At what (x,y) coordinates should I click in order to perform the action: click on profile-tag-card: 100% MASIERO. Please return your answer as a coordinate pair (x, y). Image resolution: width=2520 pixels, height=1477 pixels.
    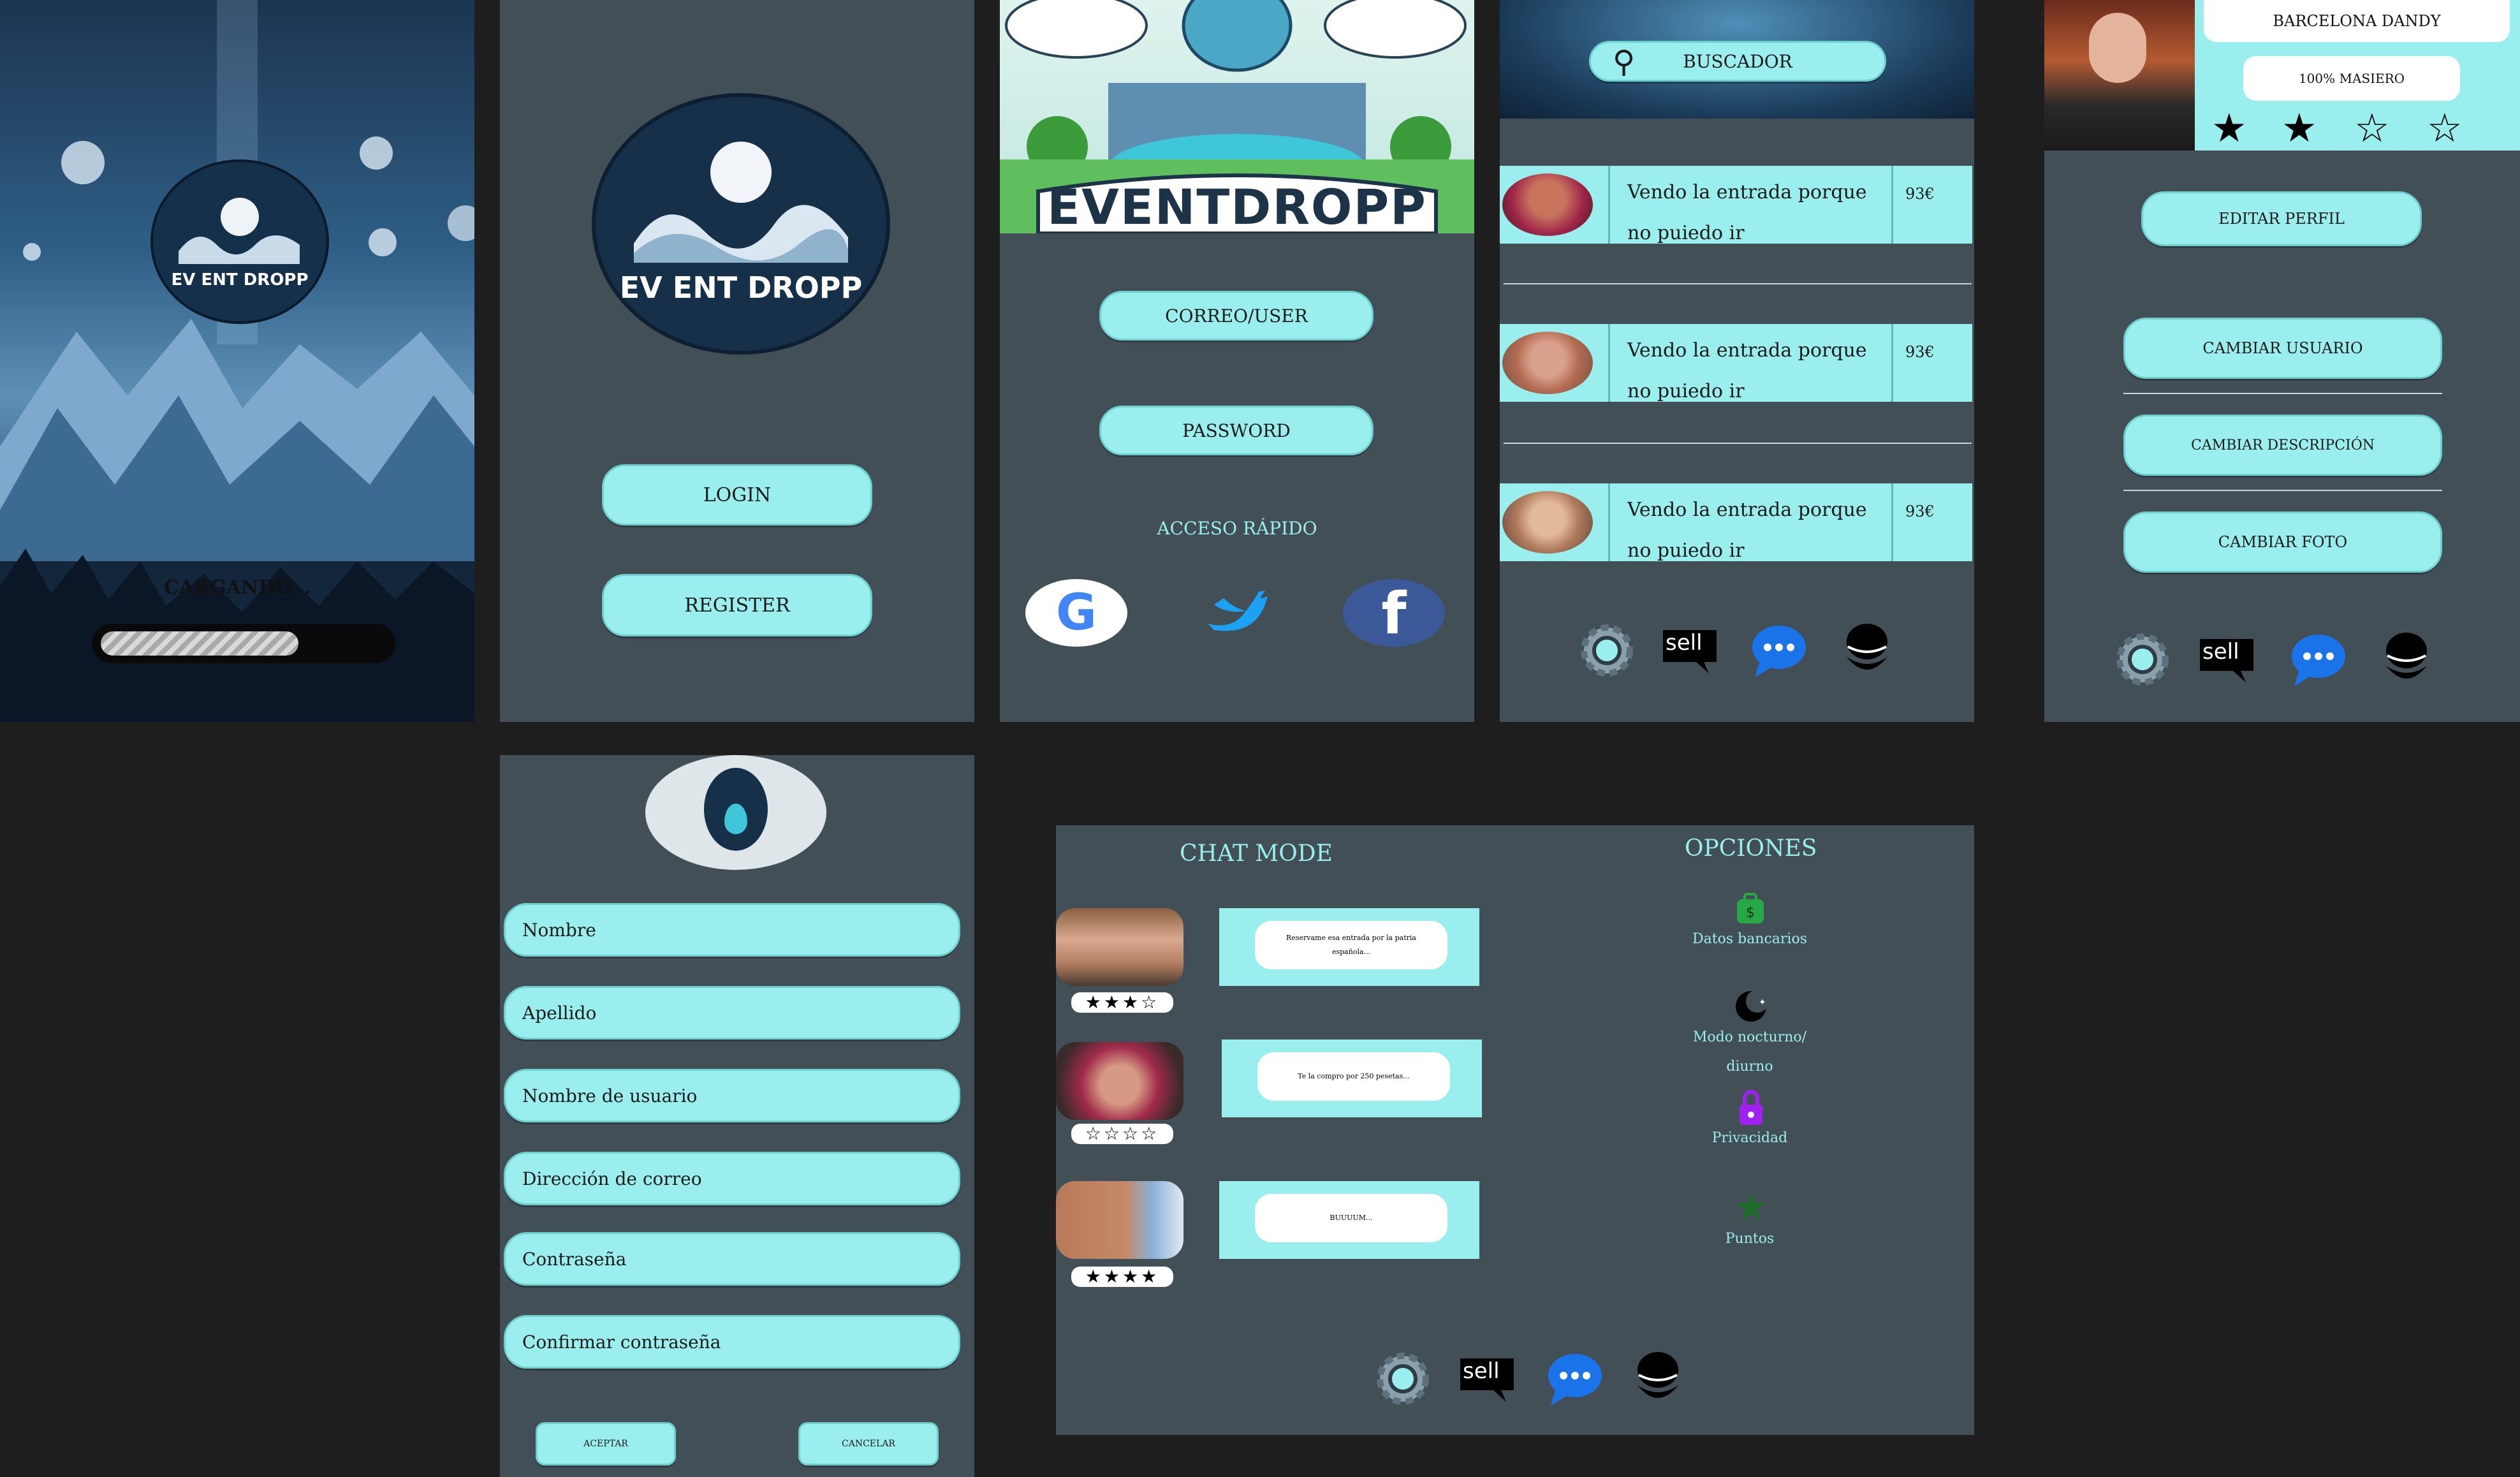
    Looking at the image, I should click on (2351, 78).